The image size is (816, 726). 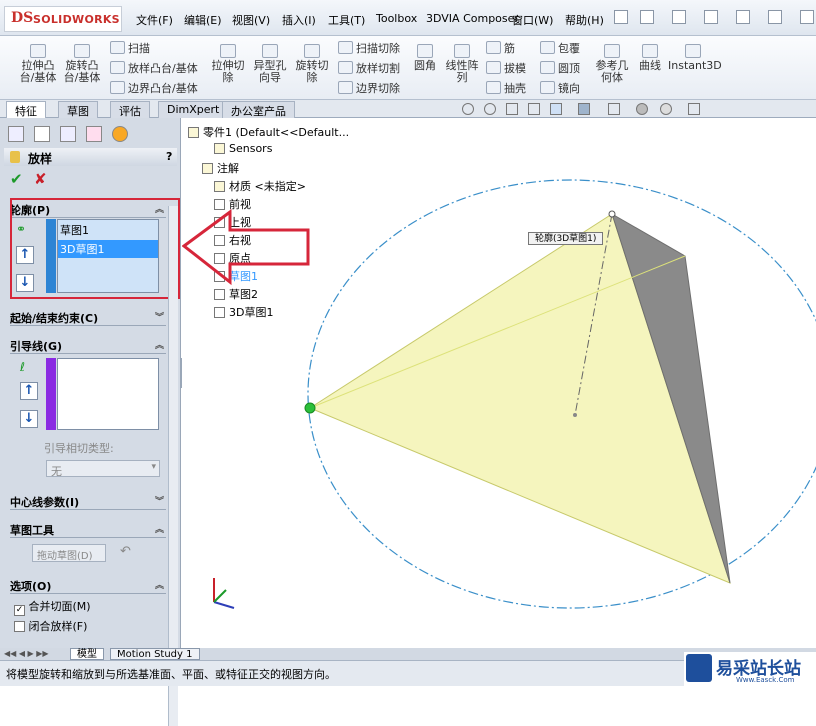 I want to click on pin-icon, so click(x=621, y=17).